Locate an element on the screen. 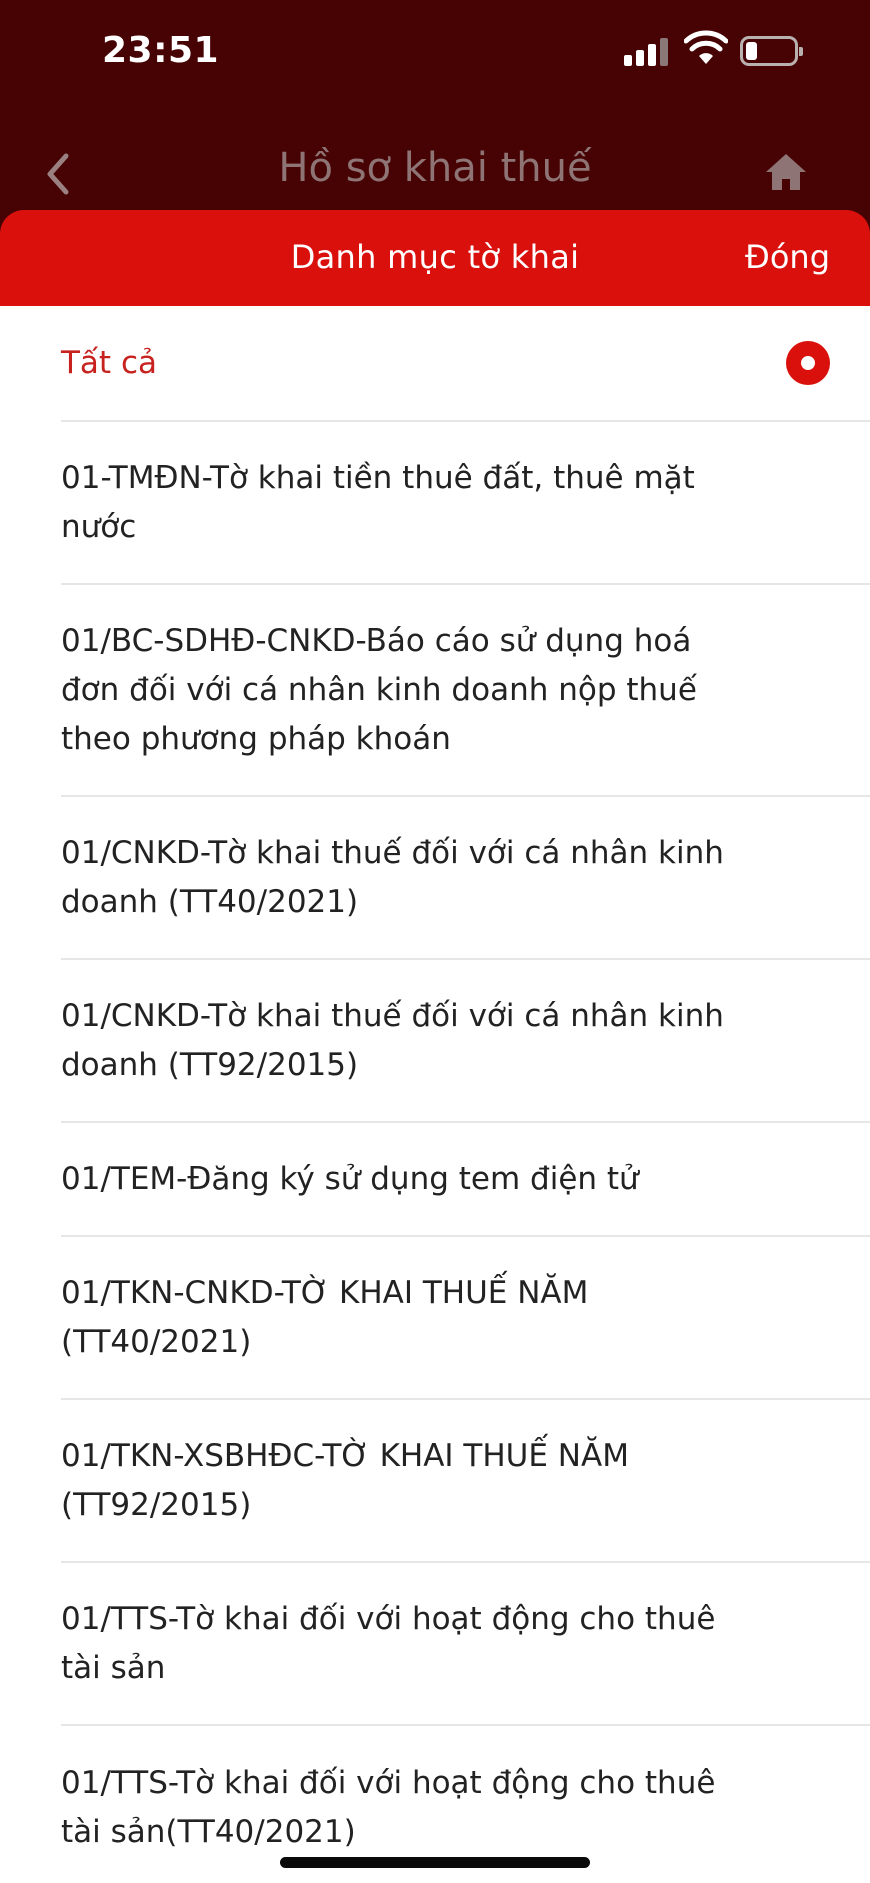  close-button: Đóng is located at coordinates (787, 257).